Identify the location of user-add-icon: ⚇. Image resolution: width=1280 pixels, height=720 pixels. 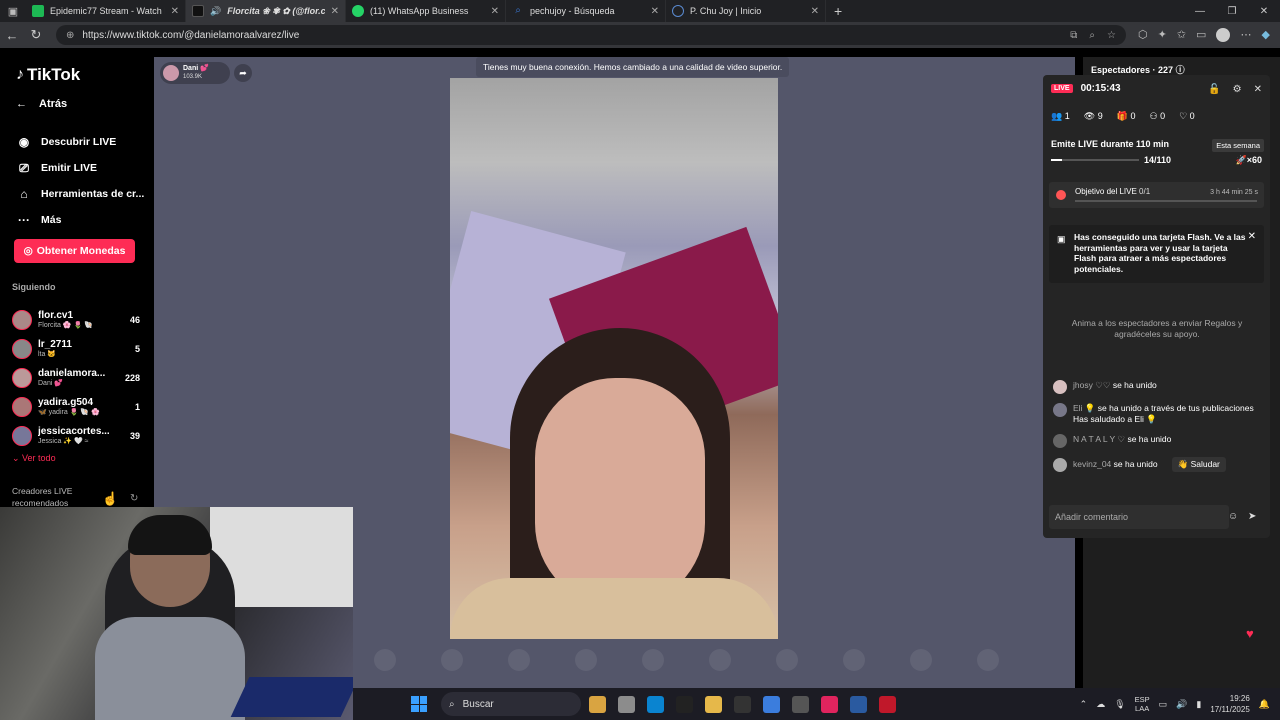
(1153, 116).